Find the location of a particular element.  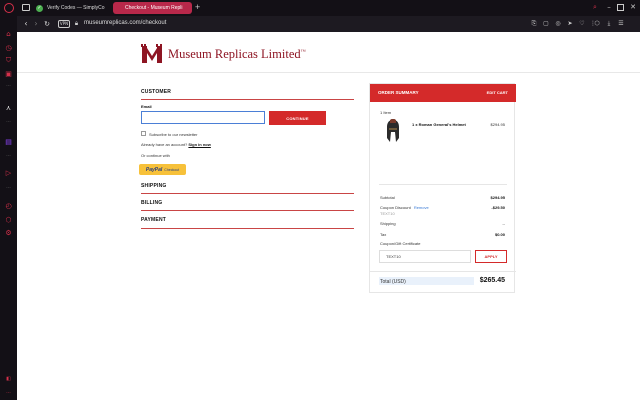

site-logo: Museum Replicas Limited™ is located at coordinates (223, 54).